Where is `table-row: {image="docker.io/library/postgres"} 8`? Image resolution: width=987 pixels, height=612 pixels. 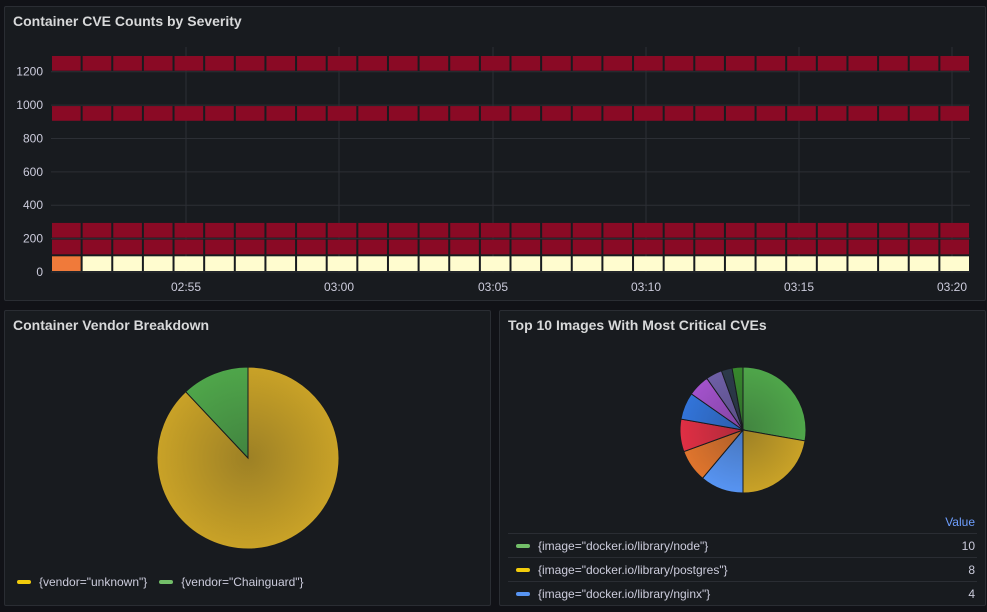
table-row: {image="docker.io/library/postgres"} 8 is located at coordinates (742, 569).